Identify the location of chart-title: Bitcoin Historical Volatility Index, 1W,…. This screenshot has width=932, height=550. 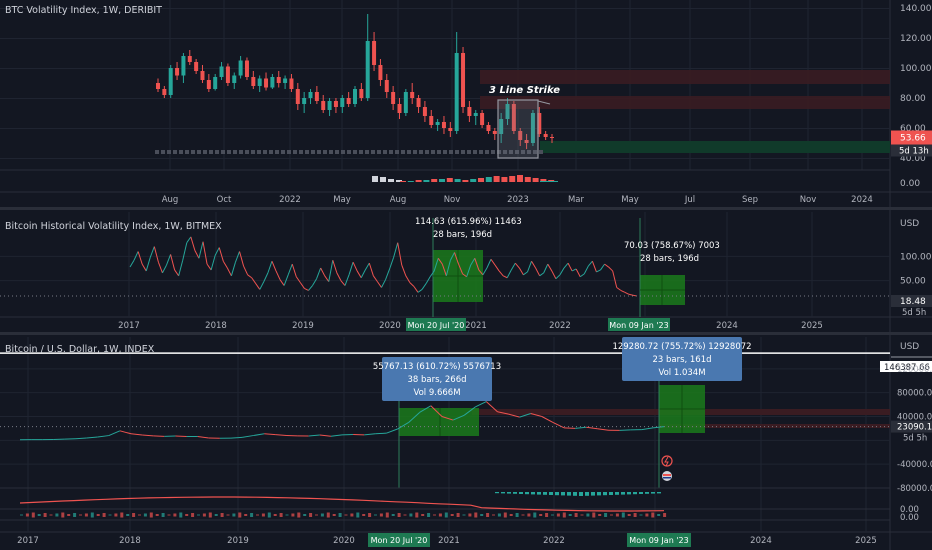
(113, 226).